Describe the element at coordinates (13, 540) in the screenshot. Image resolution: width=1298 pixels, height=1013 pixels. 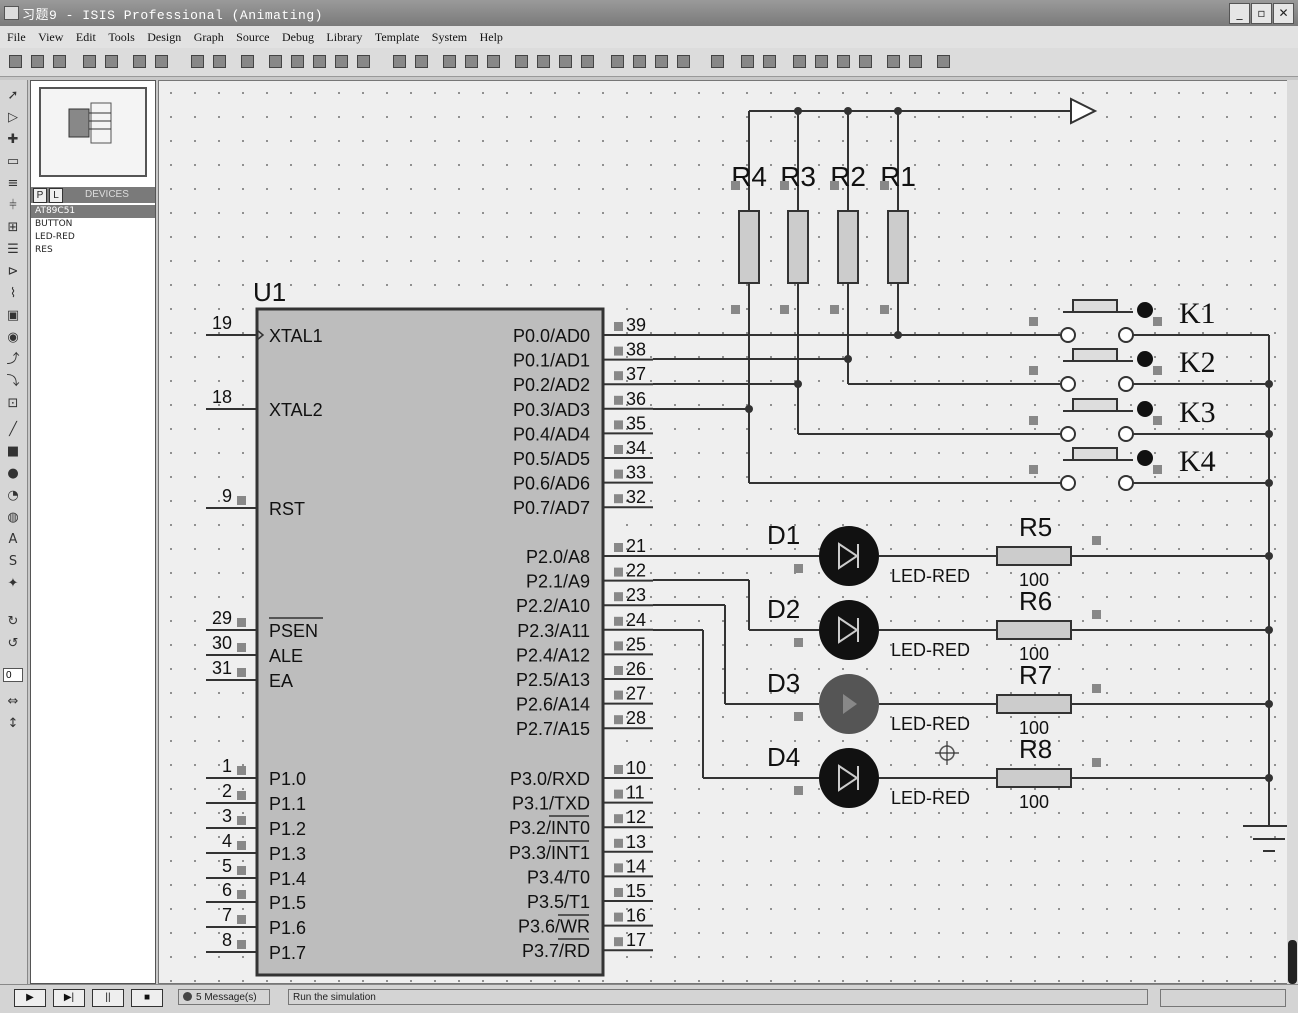
I see `text-tool-icon: A` at that location.